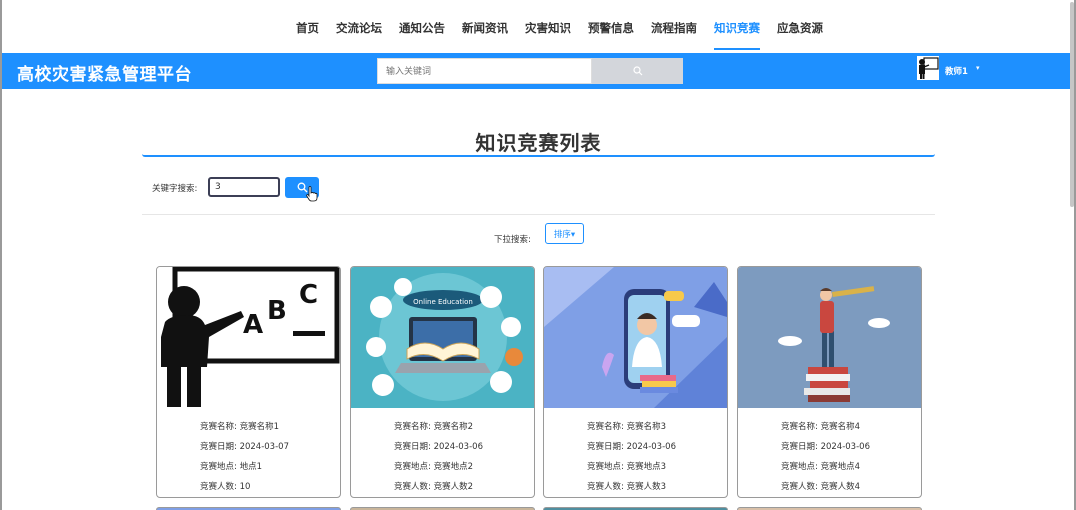 The height and width of the screenshot is (510, 1076). I want to click on contest-date: 2024-03-07, so click(264, 447).